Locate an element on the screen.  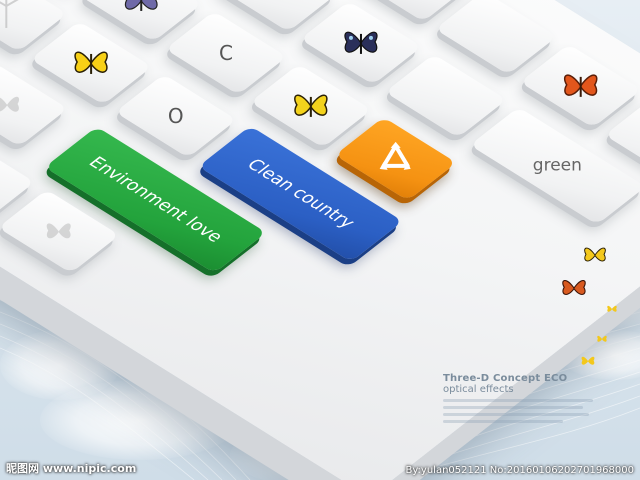
wind-turbine-icon is located at coordinates (10, 14).